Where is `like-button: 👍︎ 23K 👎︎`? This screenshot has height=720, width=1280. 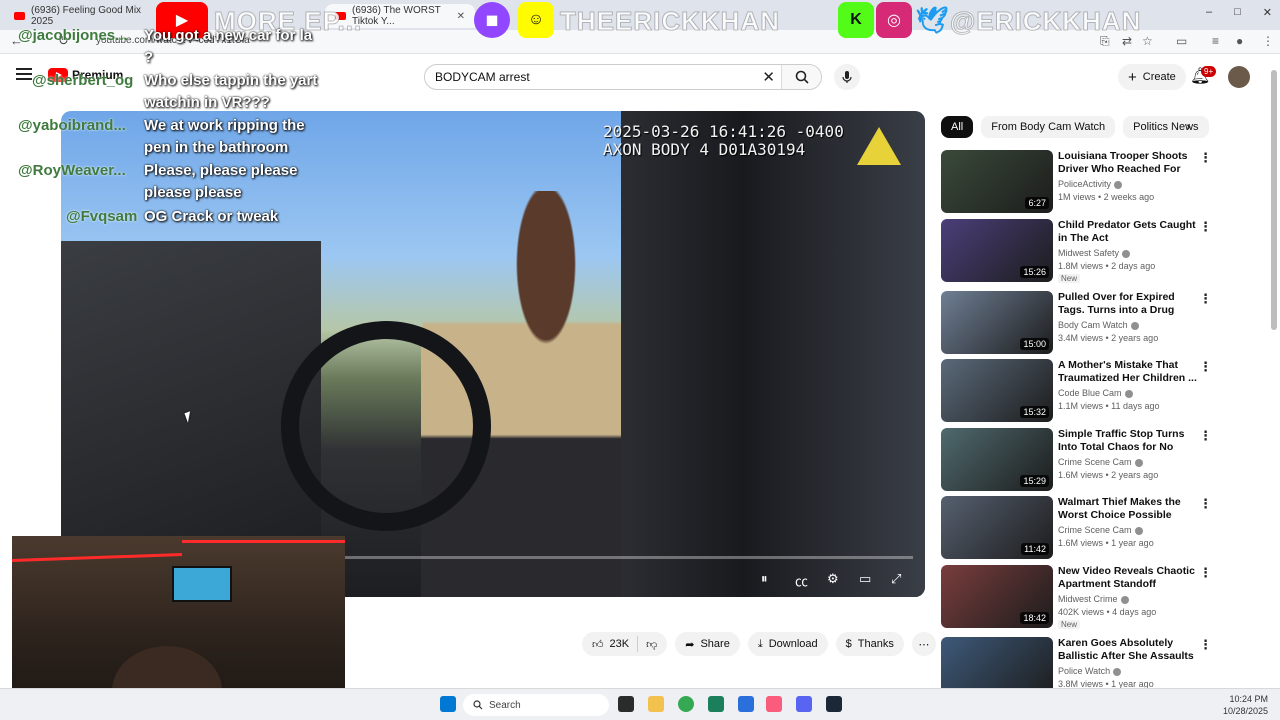
like-button: 👍︎ 23K 👎︎ is located at coordinates (625, 644).